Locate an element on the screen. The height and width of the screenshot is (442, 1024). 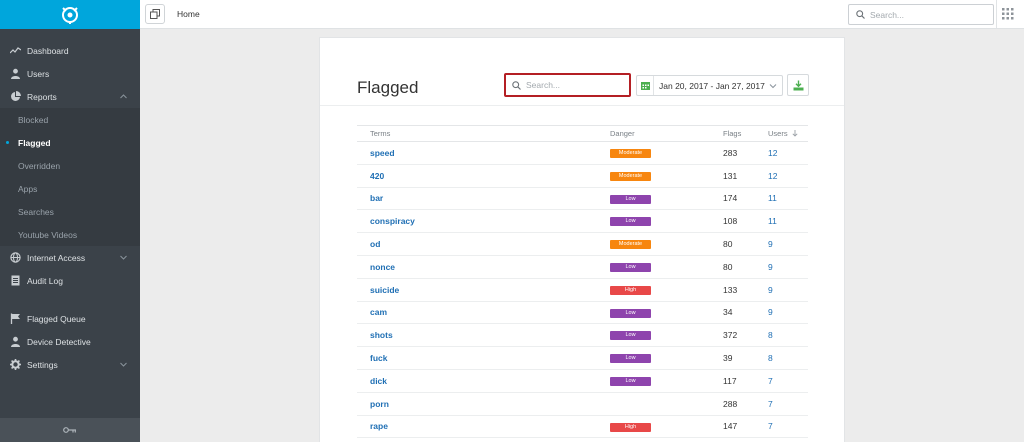
table-row: conspiracy Low 108 11 is located at coordinates (582, 221).